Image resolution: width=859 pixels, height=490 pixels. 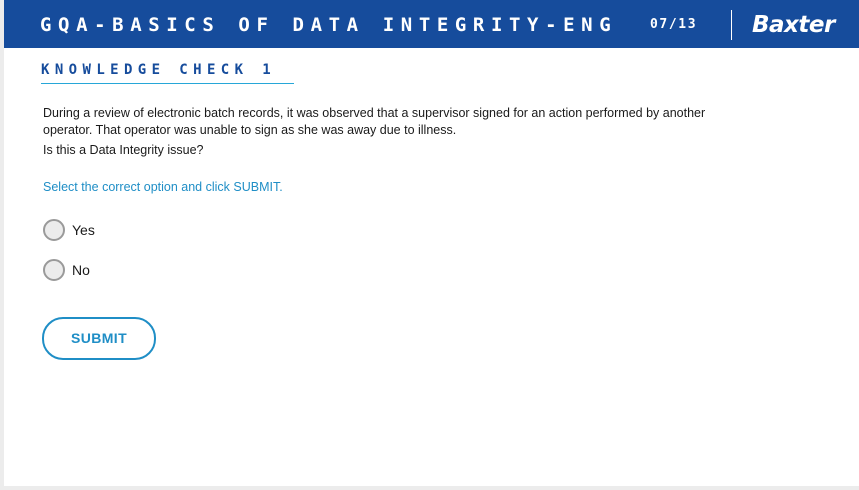 What do you see at coordinates (167, 83) in the screenshot?
I see `section-title-underline` at bounding box center [167, 83].